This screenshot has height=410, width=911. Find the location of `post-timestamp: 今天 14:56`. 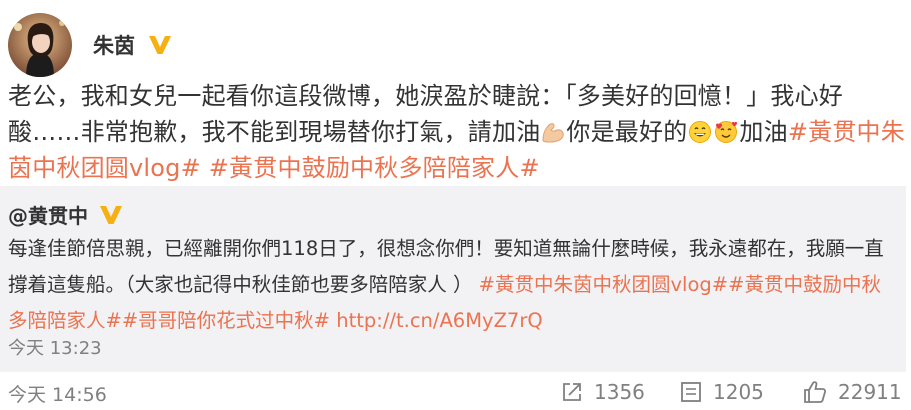

post-timestamp: 今天 14:56 is located at coordinates (57, 393).